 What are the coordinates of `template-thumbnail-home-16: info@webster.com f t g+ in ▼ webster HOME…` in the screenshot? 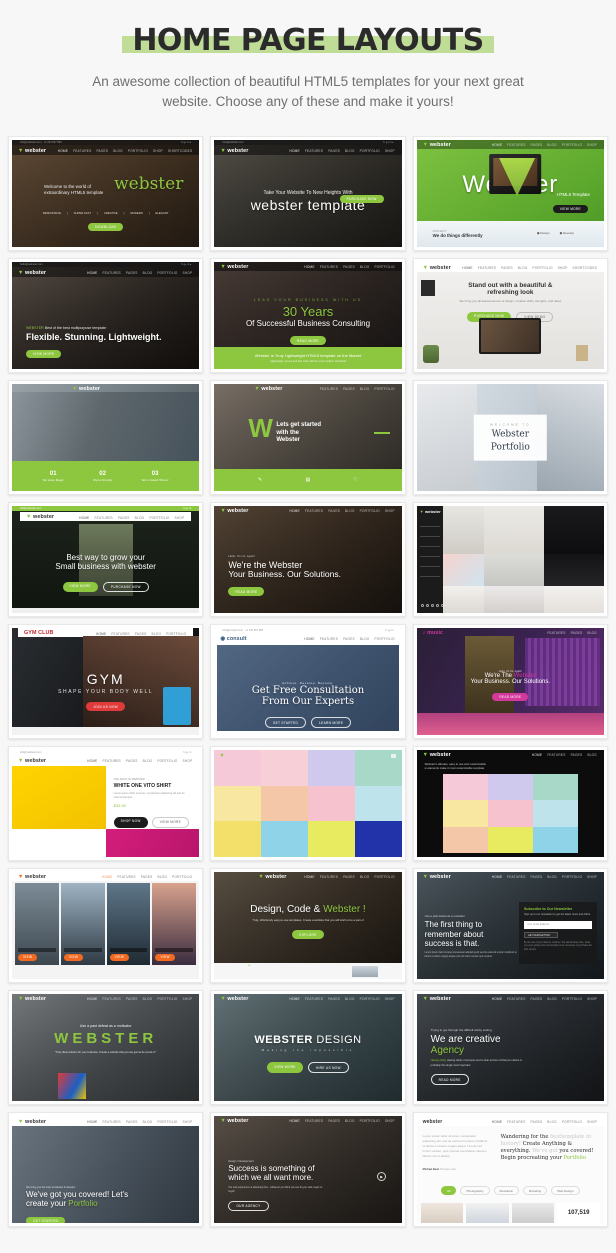 It's located at (106, 803).